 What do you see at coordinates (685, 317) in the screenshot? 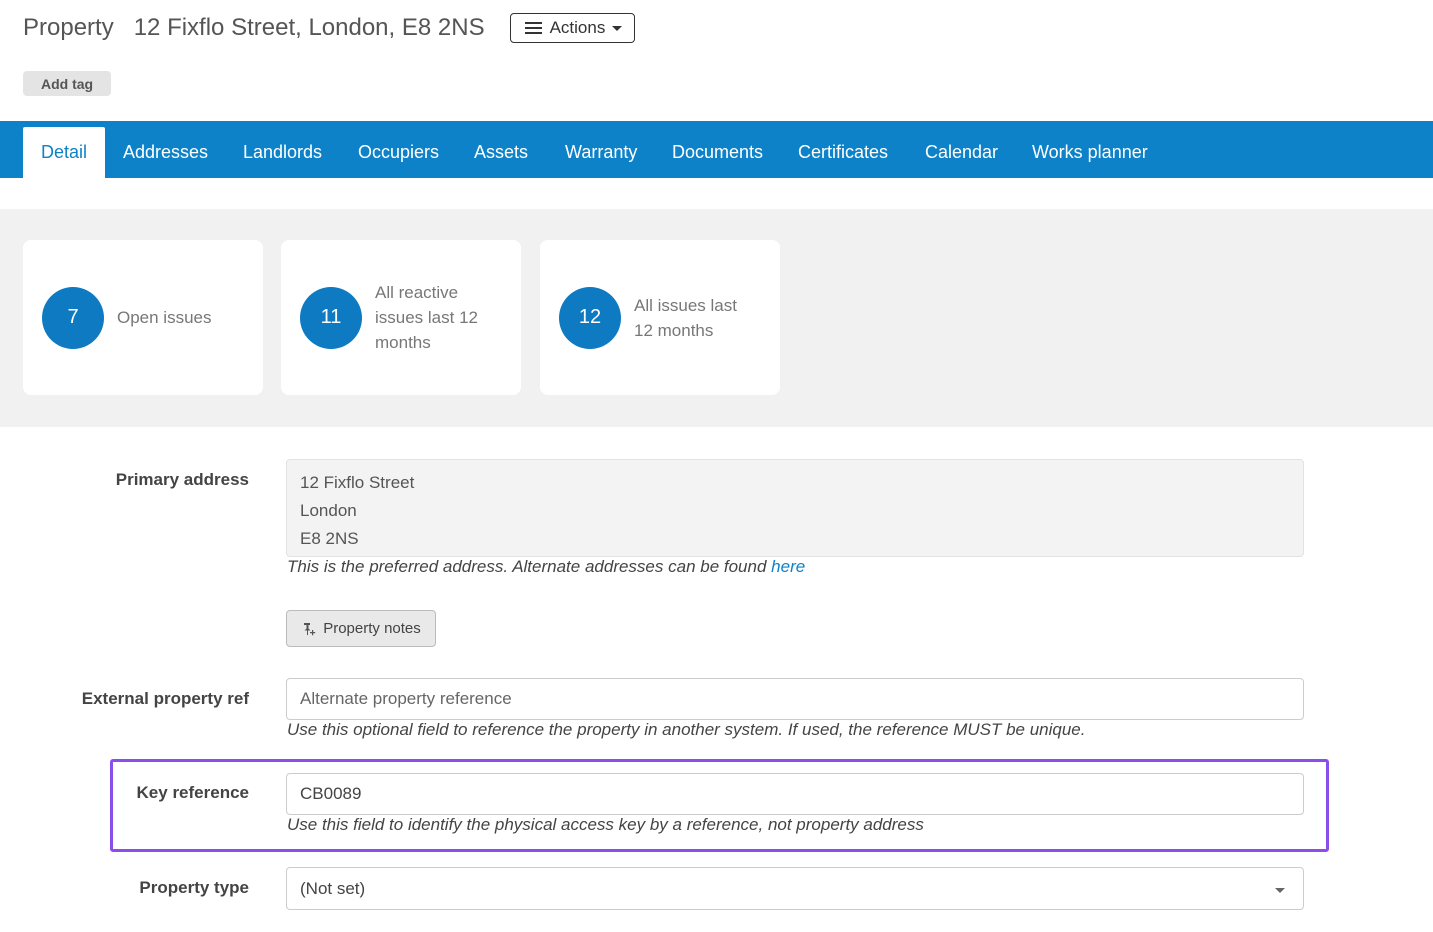
I see `stat-label: All issues last 12 months` at bounding box center [685, 317].